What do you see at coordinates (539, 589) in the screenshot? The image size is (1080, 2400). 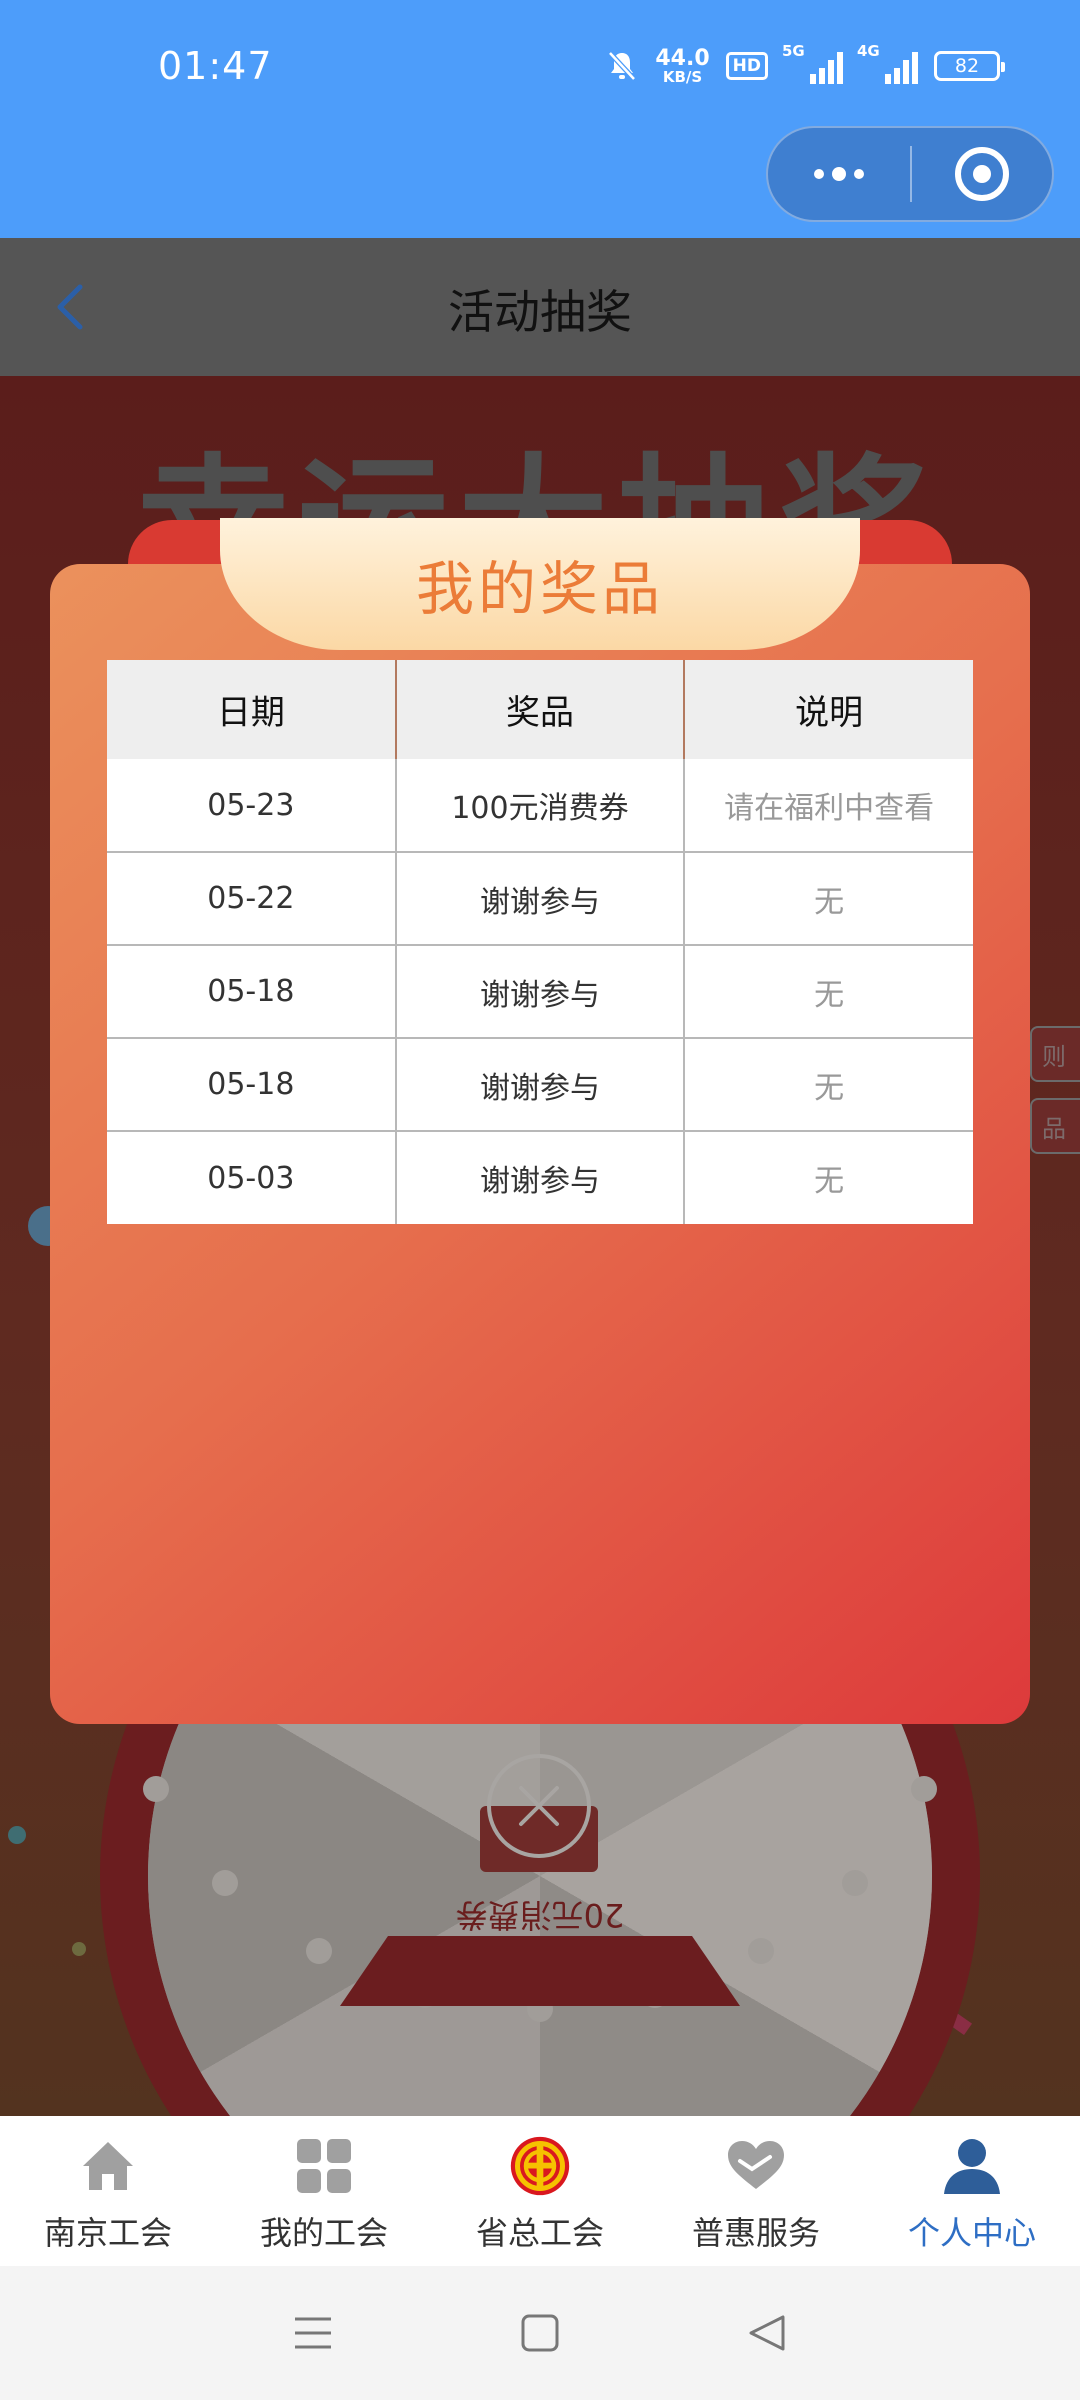 I see `modal-title: 我的奖品` at bounding box center [539, 589].